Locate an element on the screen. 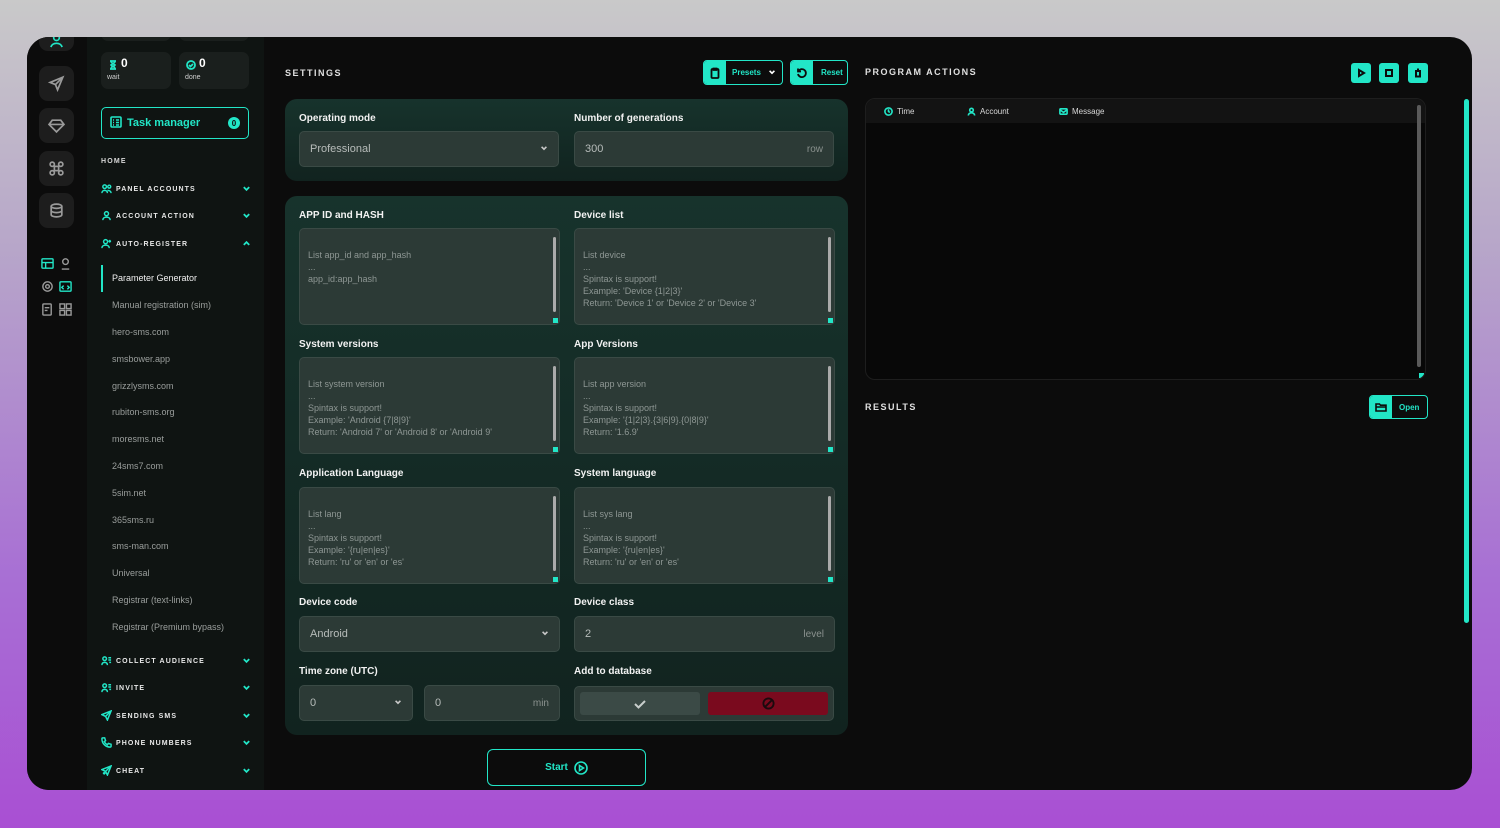  time-zone-hours-select: 0 is located at coordinates (356, 703).